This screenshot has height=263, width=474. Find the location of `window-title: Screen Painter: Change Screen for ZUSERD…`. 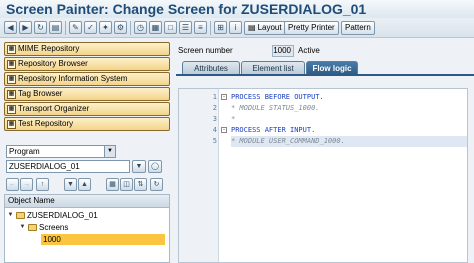

window-title: Screen Painter: Change Screen for ZUSERD… is located at coordinates (186, 9).